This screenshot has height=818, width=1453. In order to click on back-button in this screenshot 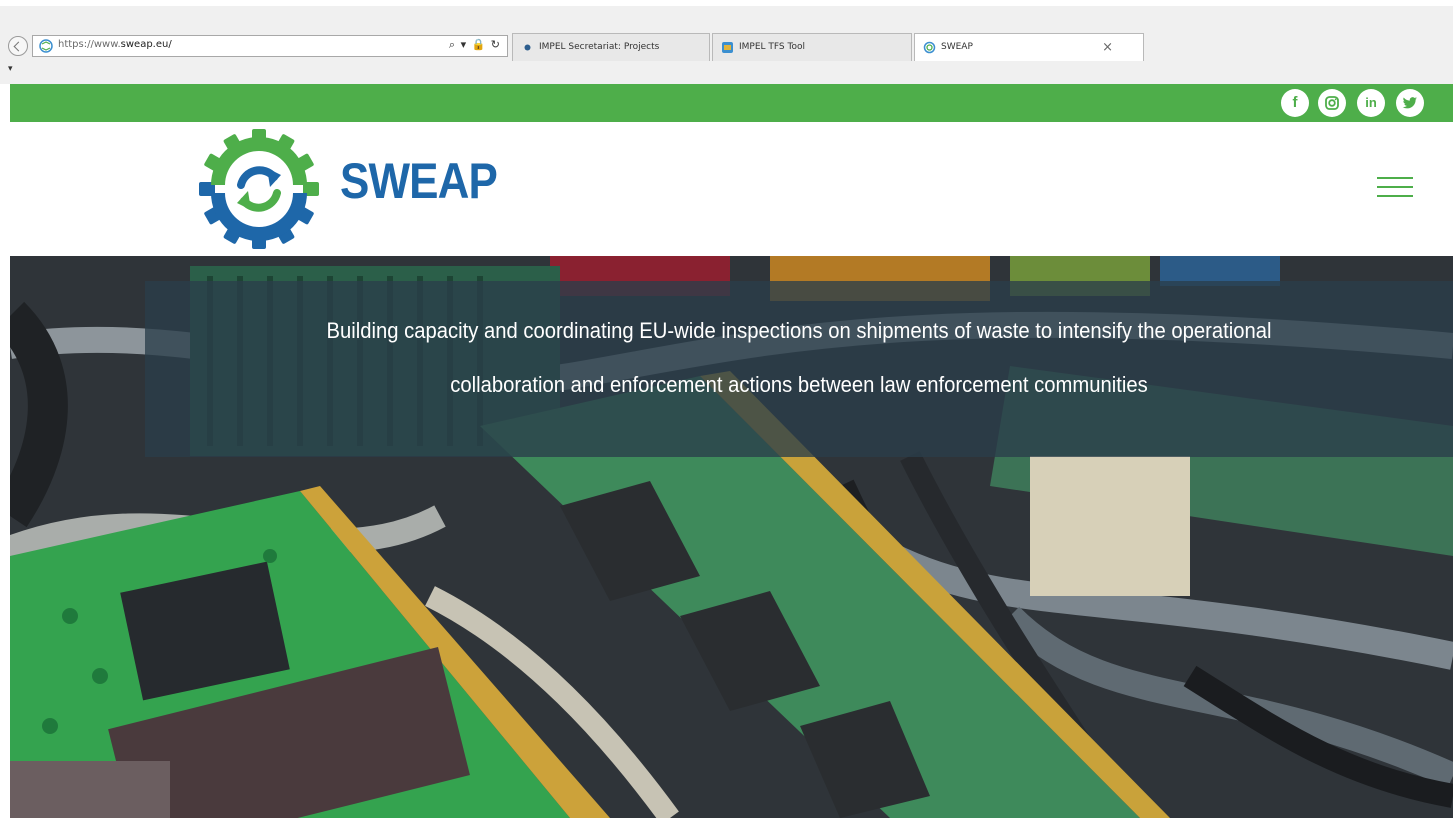, I will do `click(18, 46)`.